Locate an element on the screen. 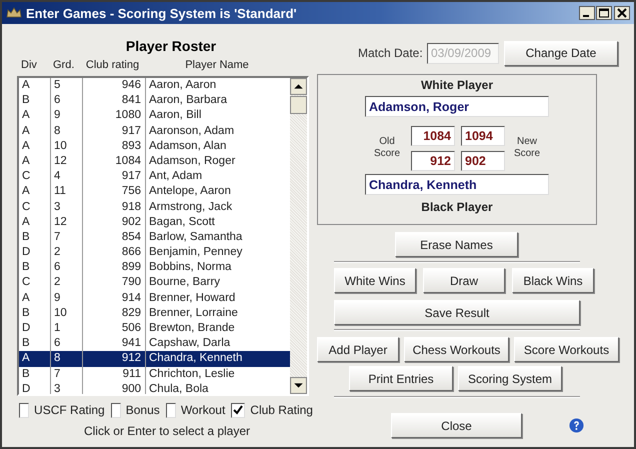 Image resolution: width=636 pixels, height=449 pixels. column-header: Grd. is located at coordinates (65, 66).